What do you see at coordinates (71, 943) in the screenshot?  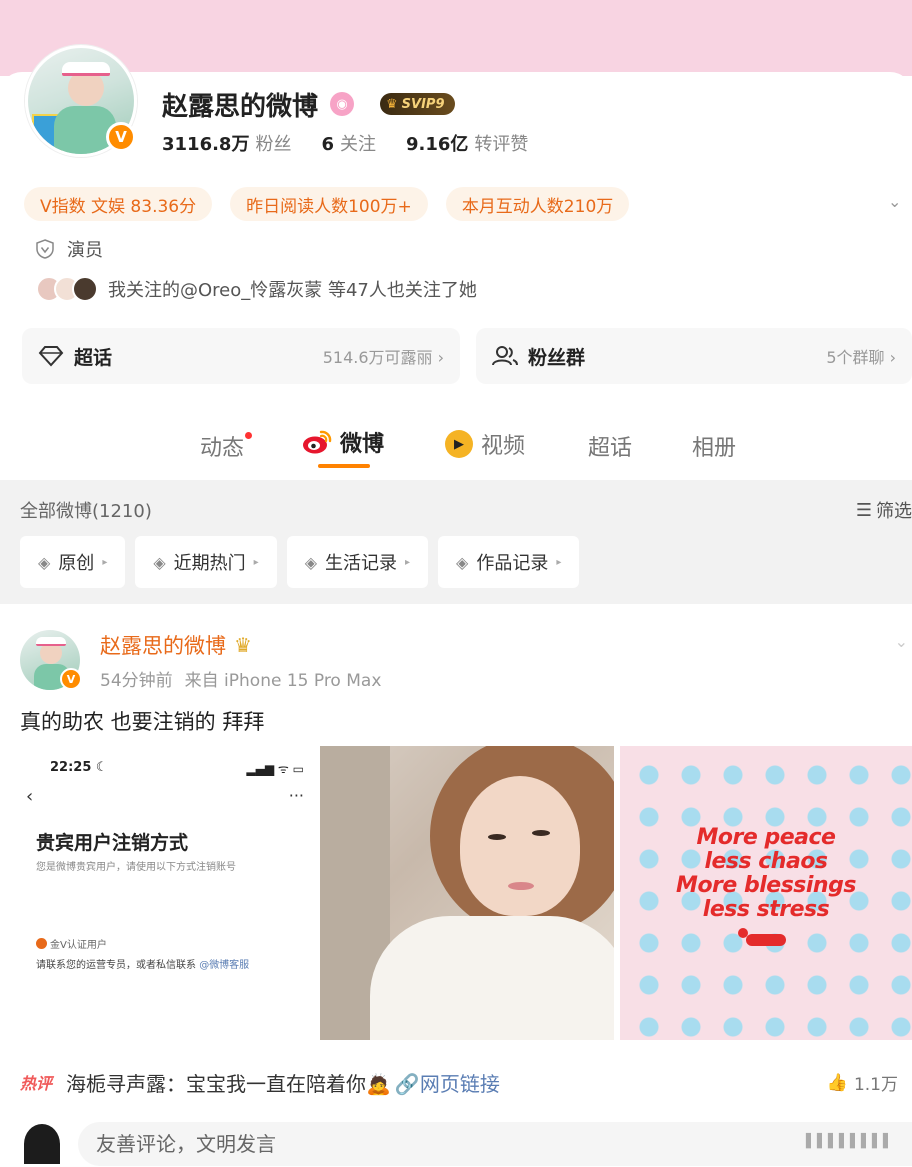 I see `gold-v-label: 金V认证用户` at bounding box center [71, 943].